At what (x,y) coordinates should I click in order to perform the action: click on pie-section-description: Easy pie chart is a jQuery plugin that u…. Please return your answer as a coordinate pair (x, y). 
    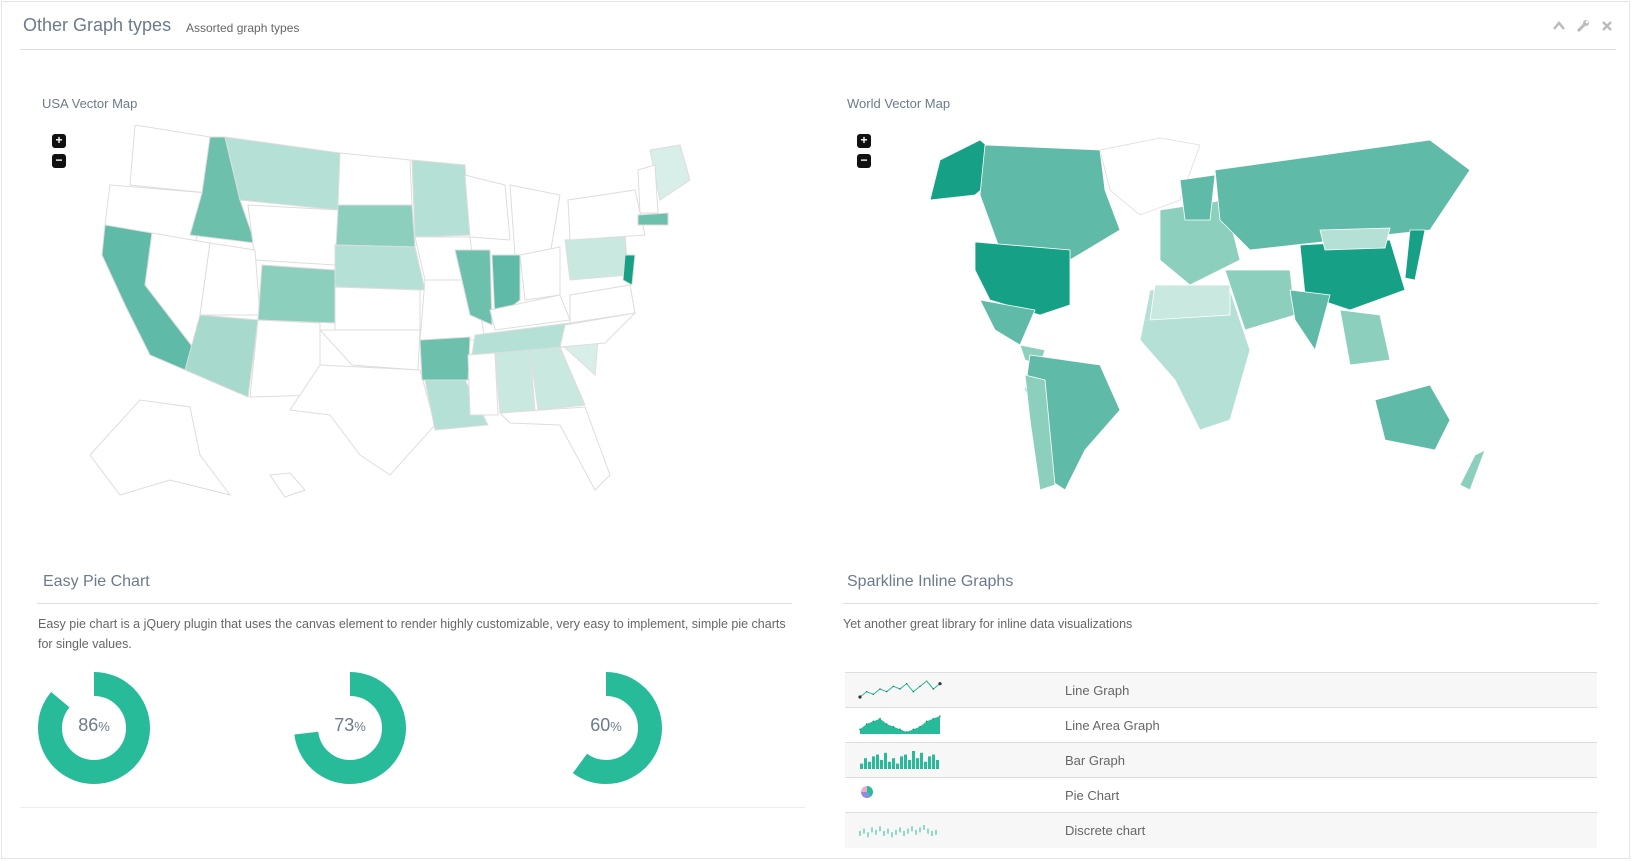
    Looking at the image, I should click on (412, 634).